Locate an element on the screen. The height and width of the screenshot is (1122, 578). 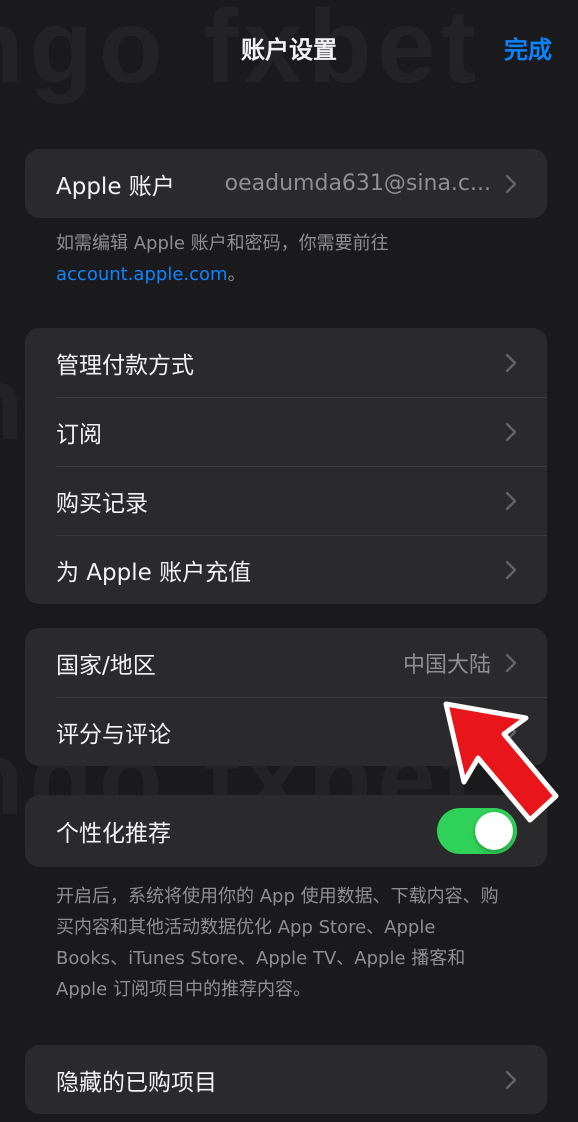
page-title: 账户设置 is located at coordinates (289, 50).